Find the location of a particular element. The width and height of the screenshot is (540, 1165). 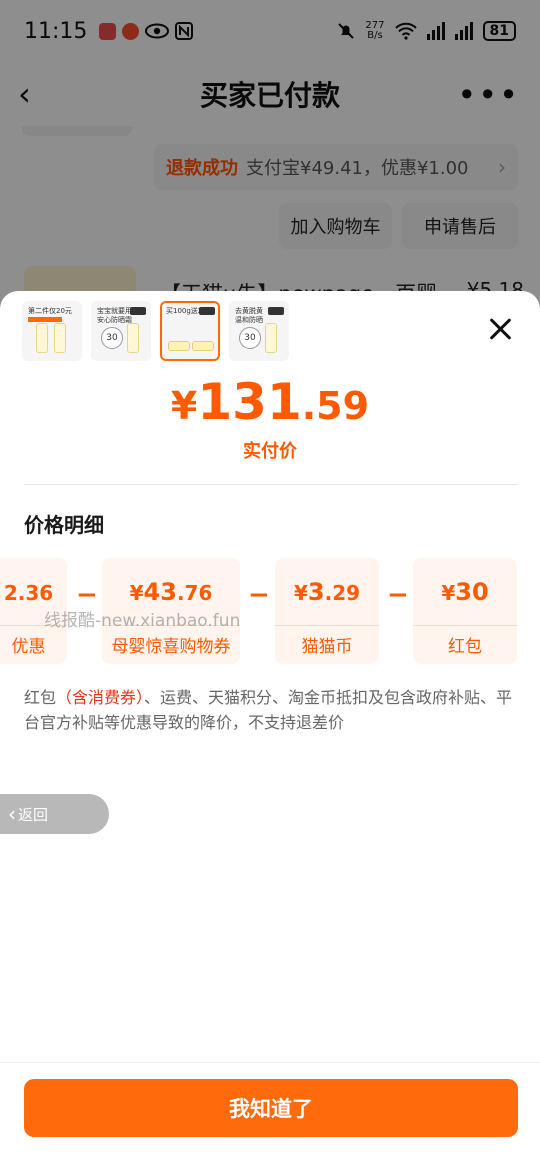

watermark: 线报酷-new.xianbao.fun is located at coordinates (142, 621).